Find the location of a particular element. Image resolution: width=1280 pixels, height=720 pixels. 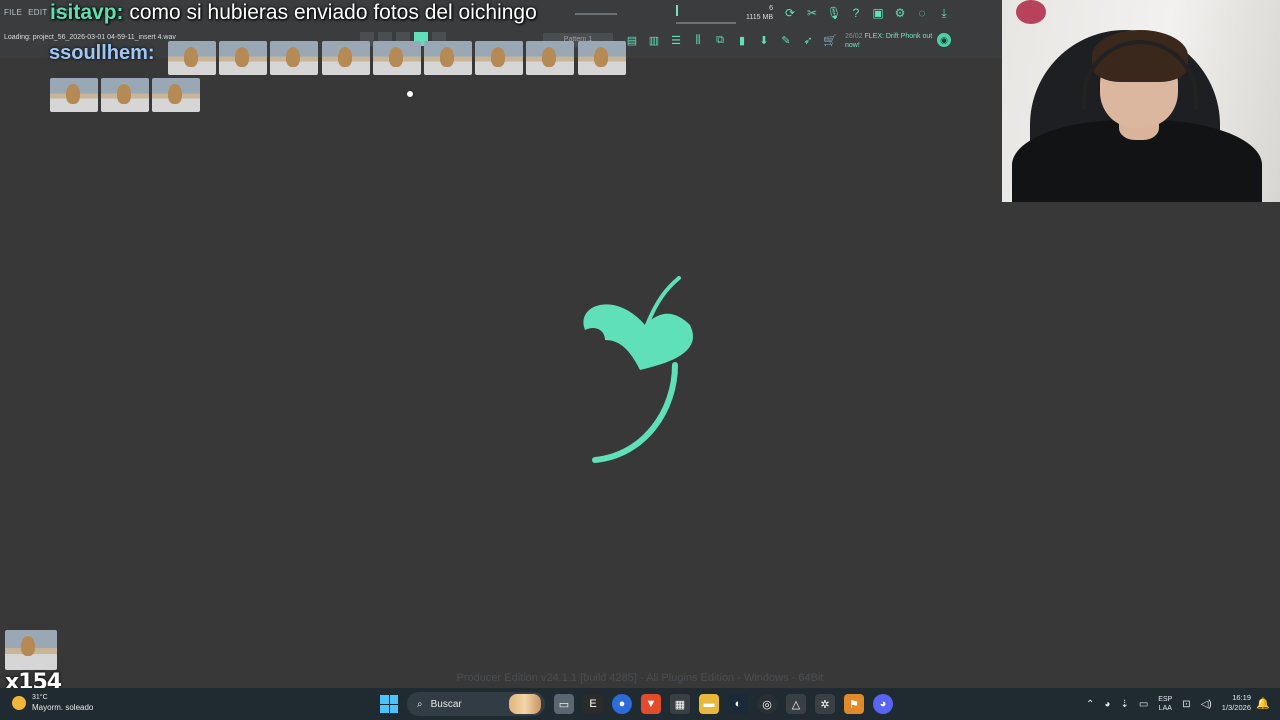

clock-time: 16:19 is located at coordinates (1241, 697).